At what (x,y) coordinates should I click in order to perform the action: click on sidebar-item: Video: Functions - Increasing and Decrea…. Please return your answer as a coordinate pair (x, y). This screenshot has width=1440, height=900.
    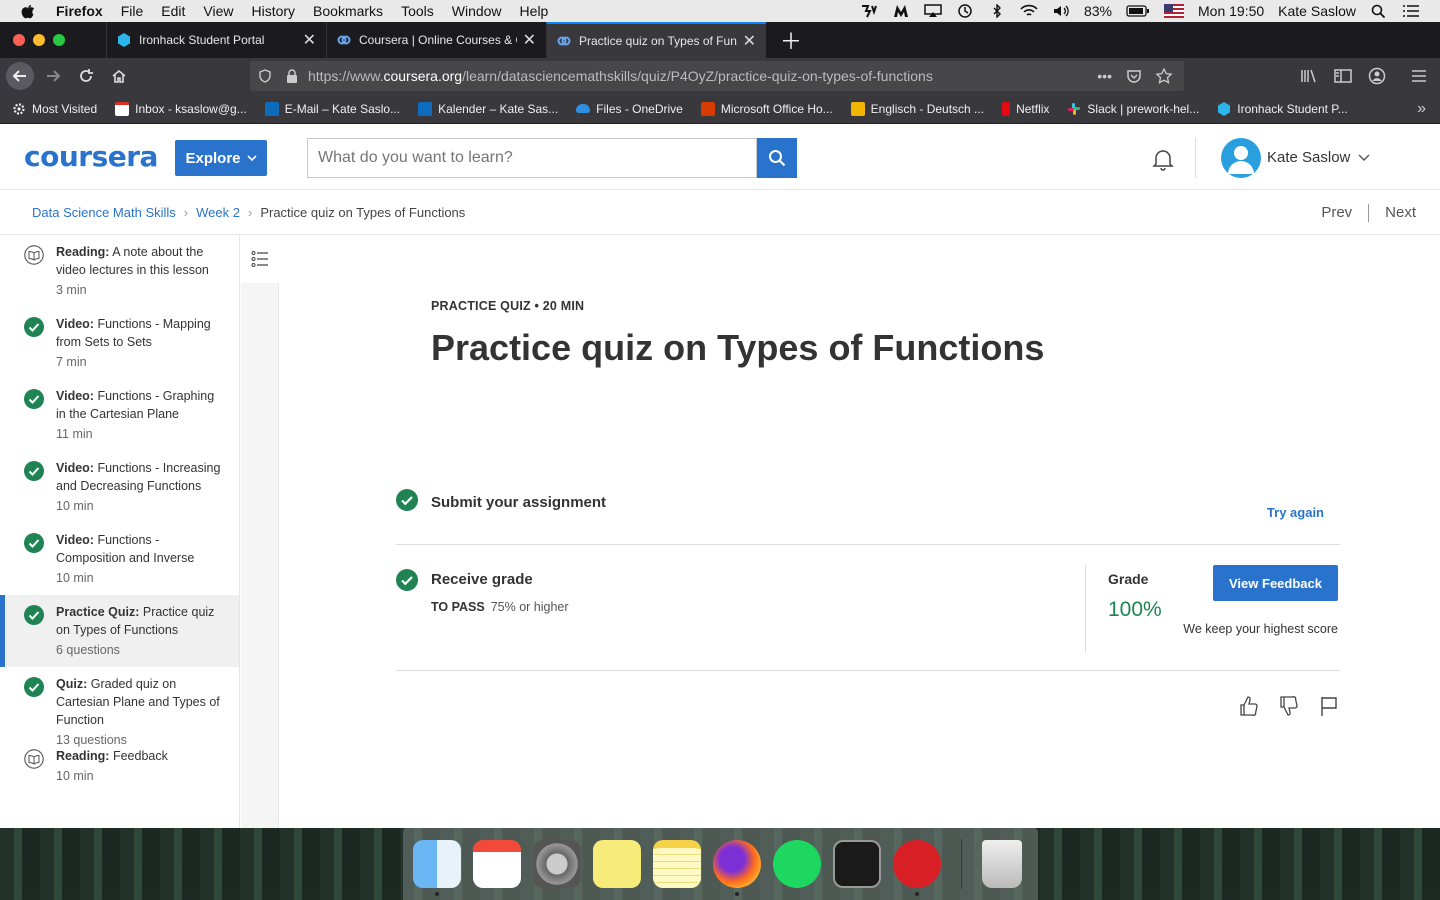
    Looking at the image, I should click on (119, 487).